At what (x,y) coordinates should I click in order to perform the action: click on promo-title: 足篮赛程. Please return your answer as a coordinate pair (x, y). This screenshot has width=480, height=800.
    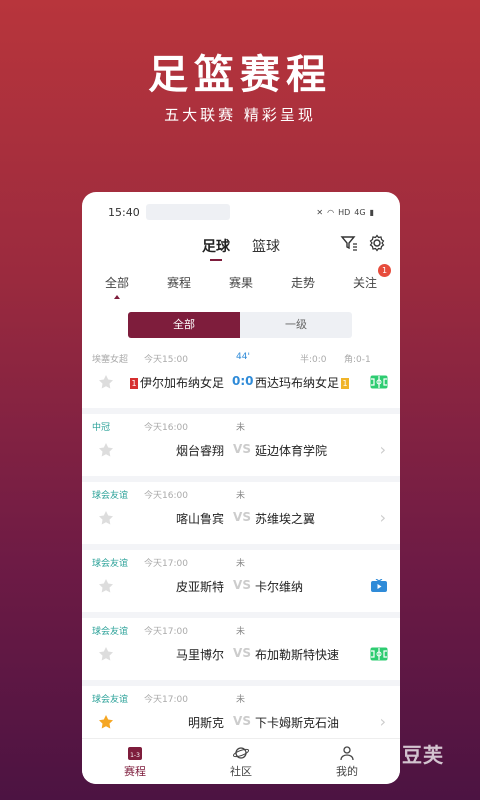
    Looking at the image, I should click on (240, 75).